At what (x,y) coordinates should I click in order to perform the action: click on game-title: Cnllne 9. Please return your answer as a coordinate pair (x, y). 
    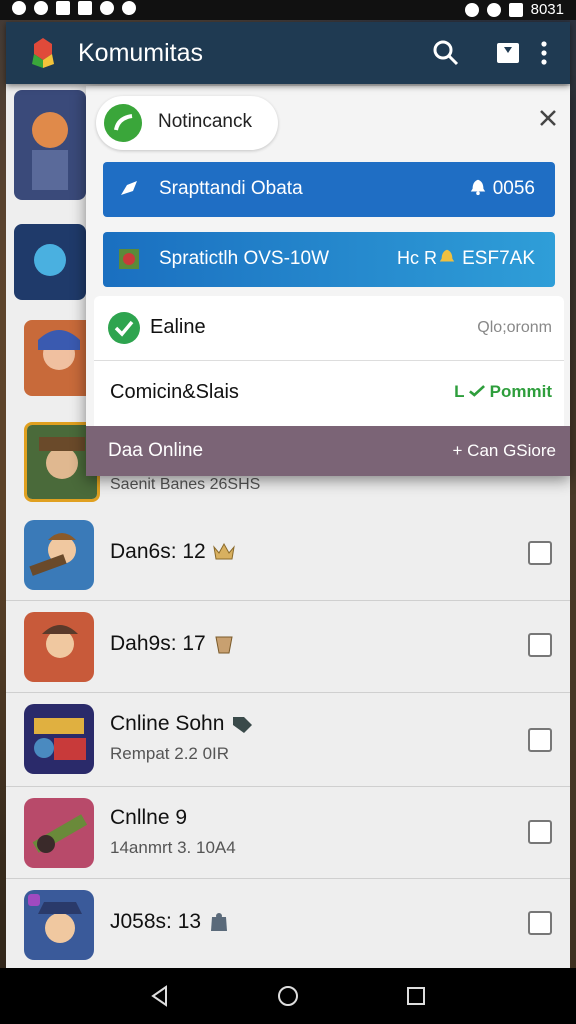
    Looking at the image, I should click on (149, 817).